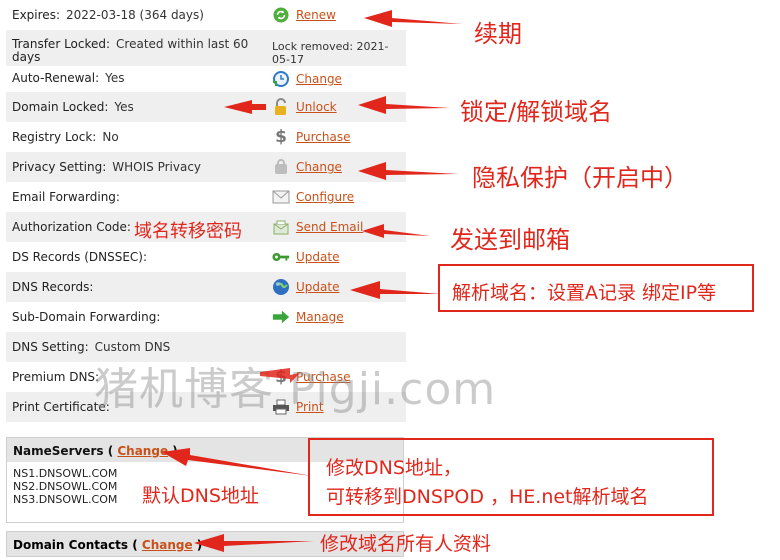 This screenshot has height=560, width=780. What do you see at coordinates (316, 15) in the screenshot?
I see `renew-link: Renew` at bounding box center [316, 15].